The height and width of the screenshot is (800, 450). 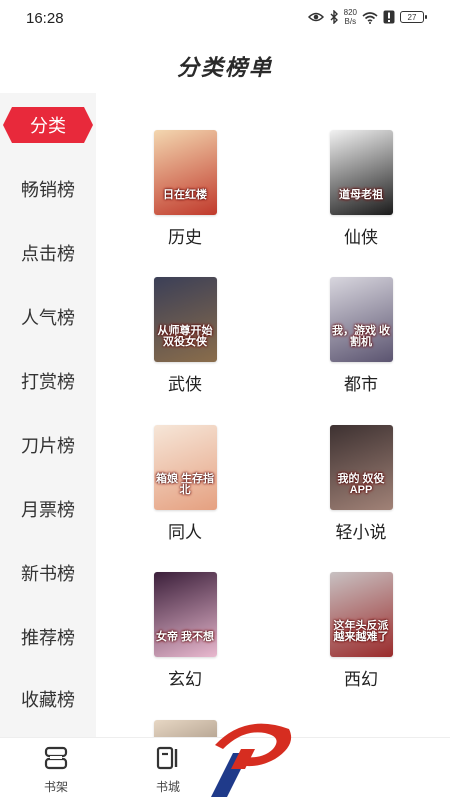 I want to click on book-cover: 我，游戏 收割机, so click(x=361, y=319).